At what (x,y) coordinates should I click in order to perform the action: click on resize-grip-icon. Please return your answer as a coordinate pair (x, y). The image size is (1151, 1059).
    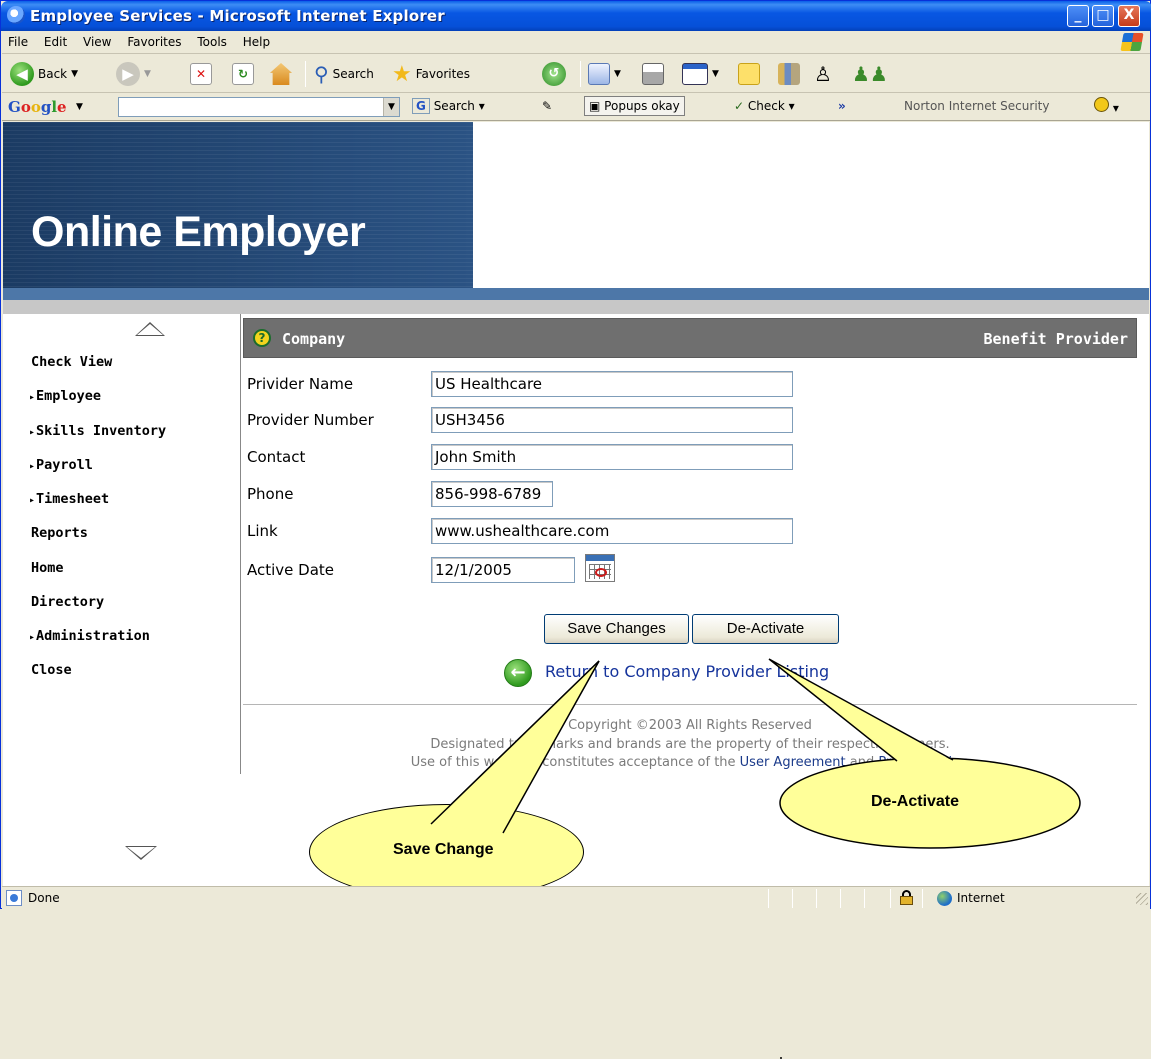
    Looking at the image, I should click on (1142, 899).